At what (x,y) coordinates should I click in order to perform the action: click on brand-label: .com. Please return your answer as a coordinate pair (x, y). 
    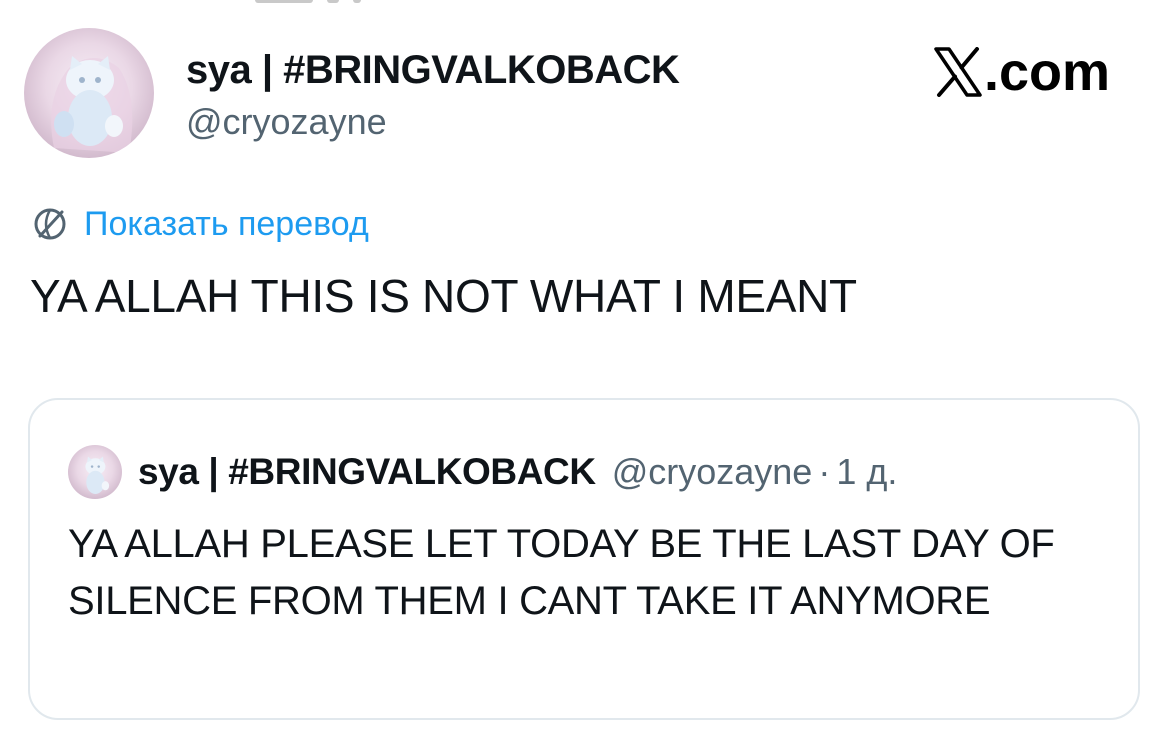
    Looking at the image, I should click on (1046, 72).